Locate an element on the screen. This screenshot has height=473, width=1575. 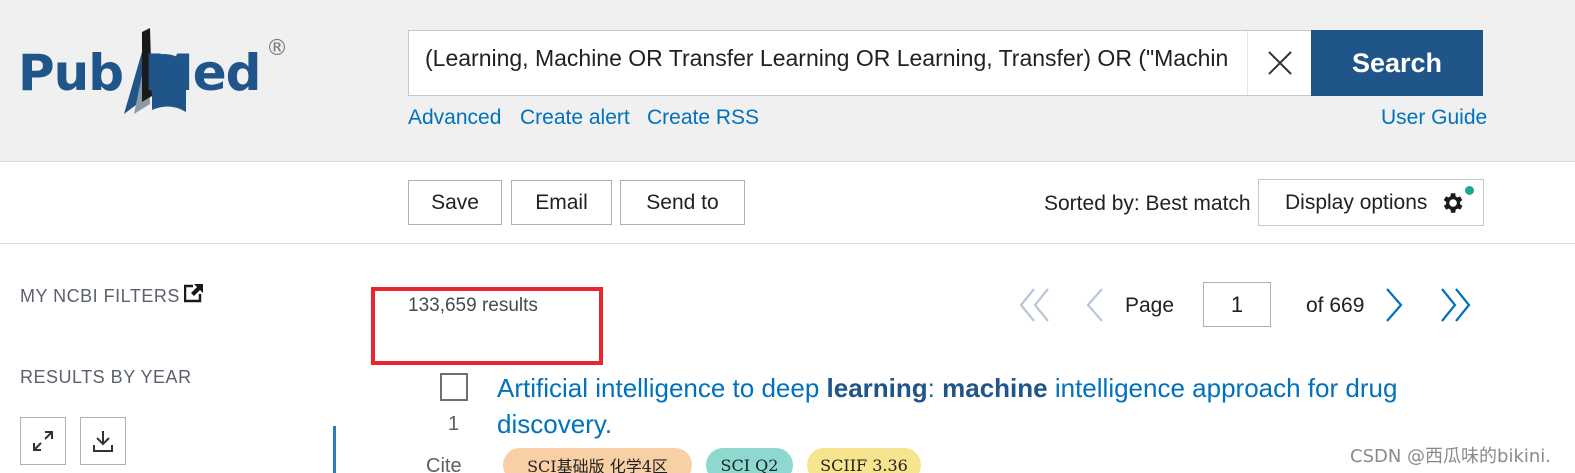
display-options-button: Display options is located at coordinates (1371, 202).